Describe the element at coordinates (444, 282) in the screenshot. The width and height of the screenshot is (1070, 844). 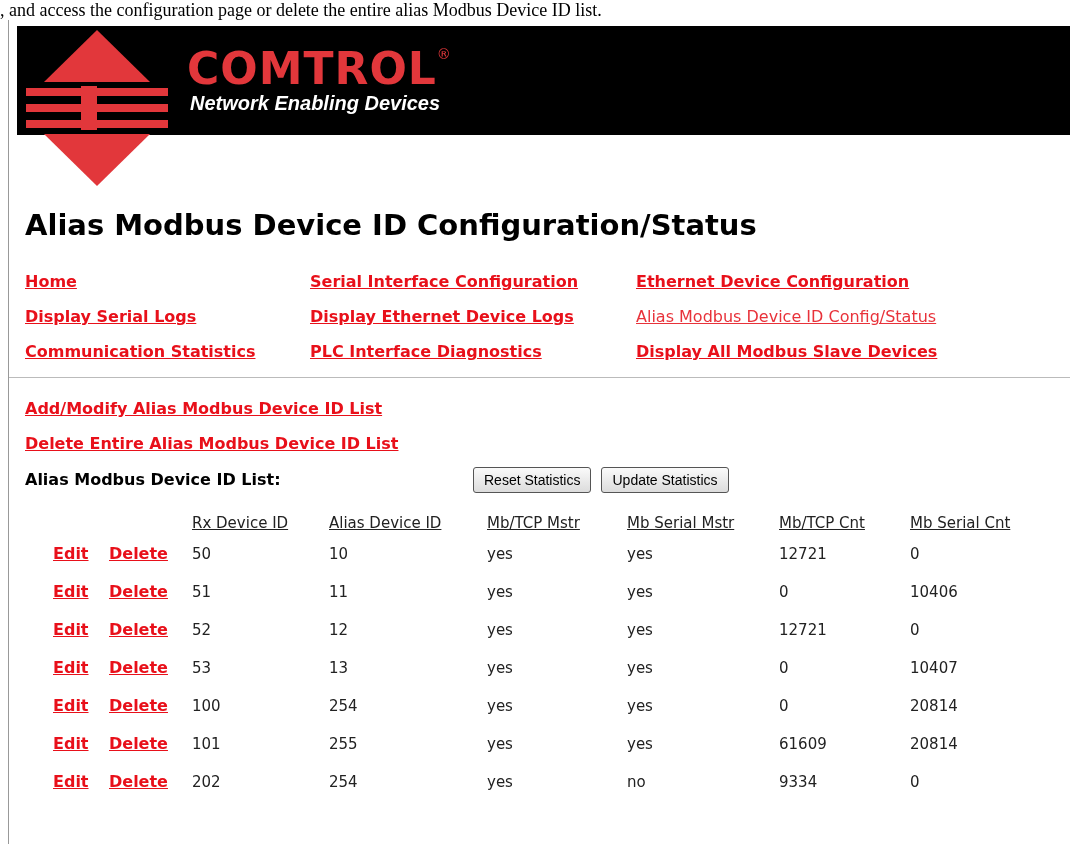
I see `nav-link: Serial Interface Configuration` at that location.